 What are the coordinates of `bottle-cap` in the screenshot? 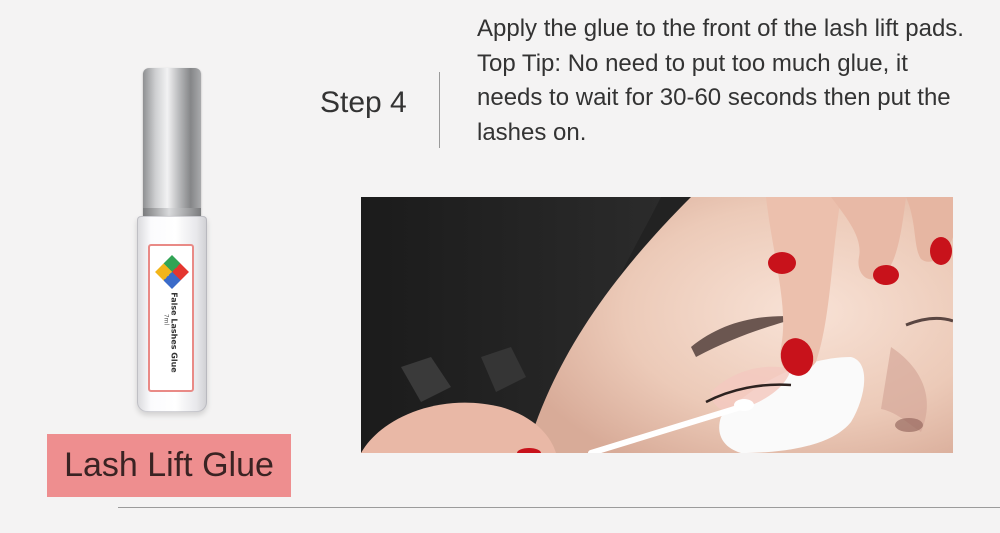 It's located at (172, 143).